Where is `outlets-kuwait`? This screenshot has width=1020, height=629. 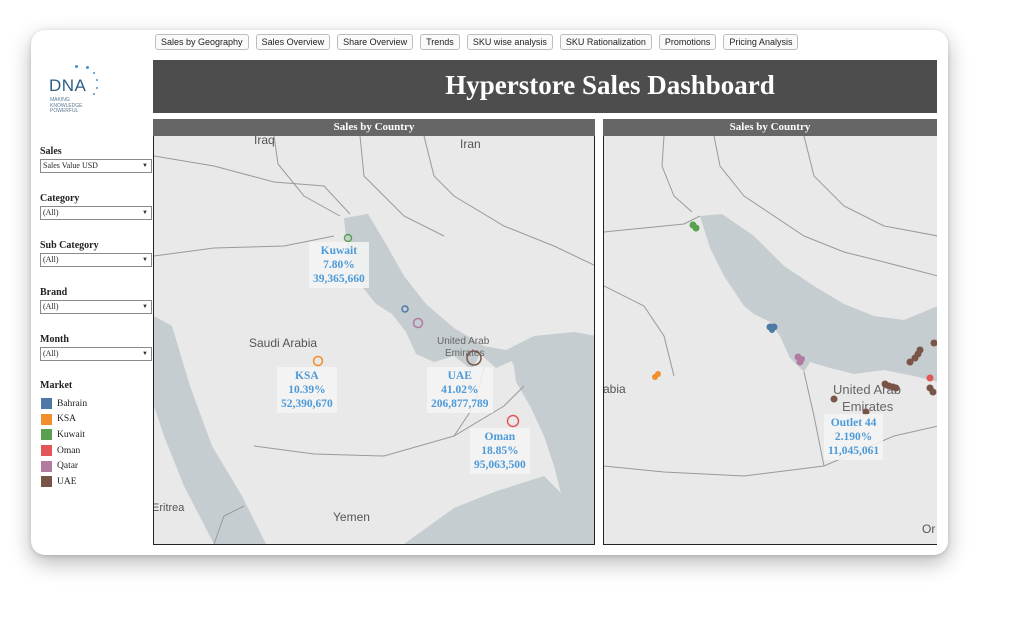
outlets-kuwait is located at coordinates (694, 226).